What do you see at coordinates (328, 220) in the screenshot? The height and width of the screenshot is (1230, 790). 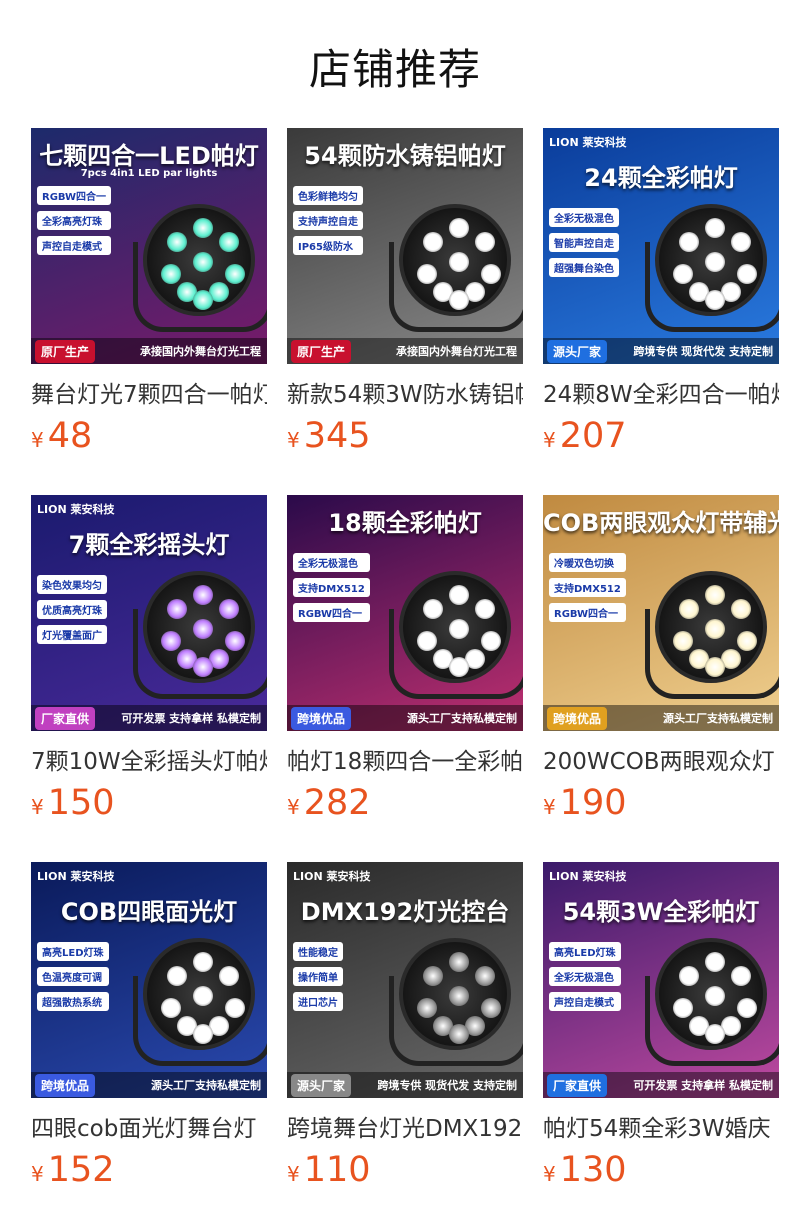 I see `feature-tag: 支持声控自走` at bounding box center [328, 220].